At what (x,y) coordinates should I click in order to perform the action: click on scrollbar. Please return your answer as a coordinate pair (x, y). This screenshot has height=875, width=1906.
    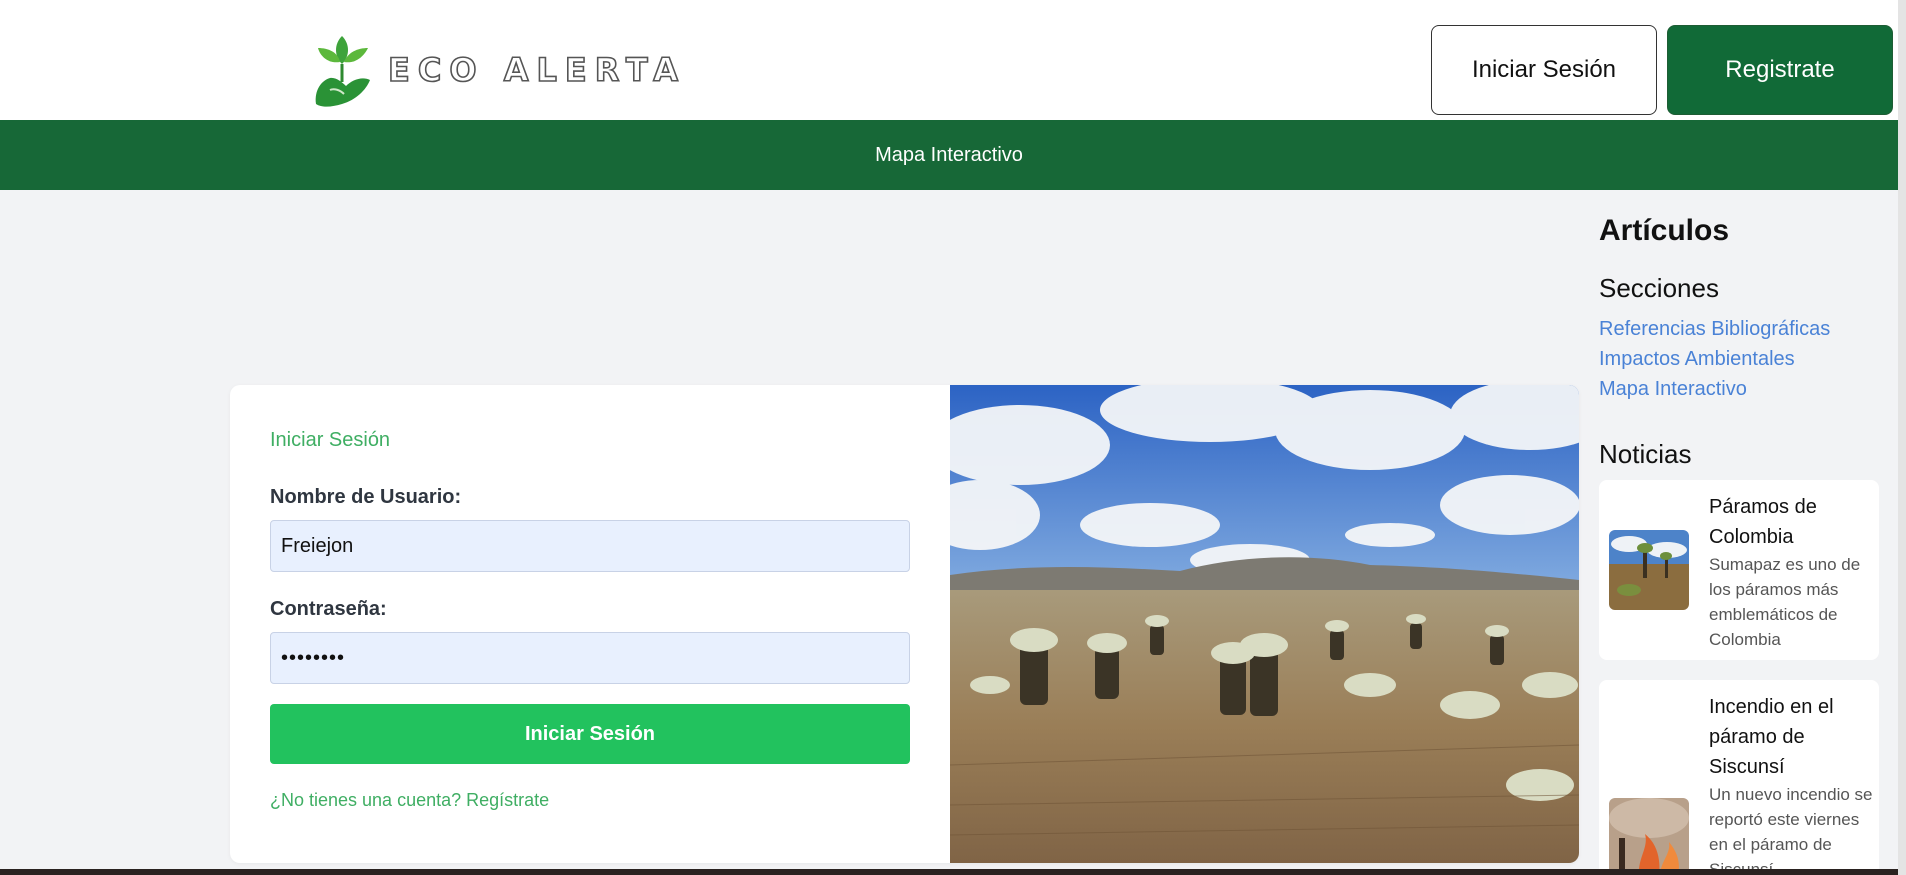
    Looking at the image, I should click on (1902, 437).